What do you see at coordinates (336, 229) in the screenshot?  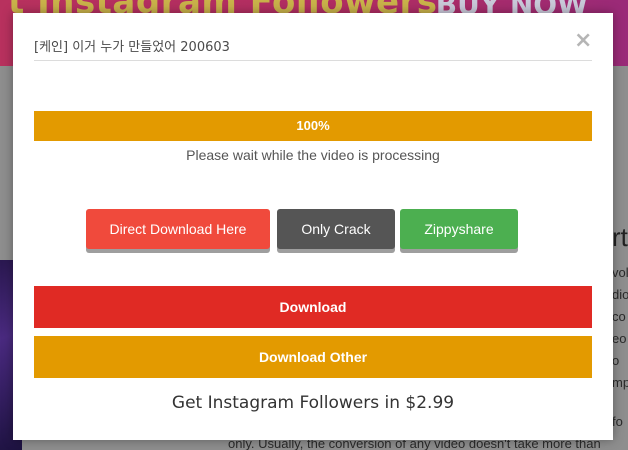 I see `only-crack-button: Only Crack` at bounding box center [336, 229].